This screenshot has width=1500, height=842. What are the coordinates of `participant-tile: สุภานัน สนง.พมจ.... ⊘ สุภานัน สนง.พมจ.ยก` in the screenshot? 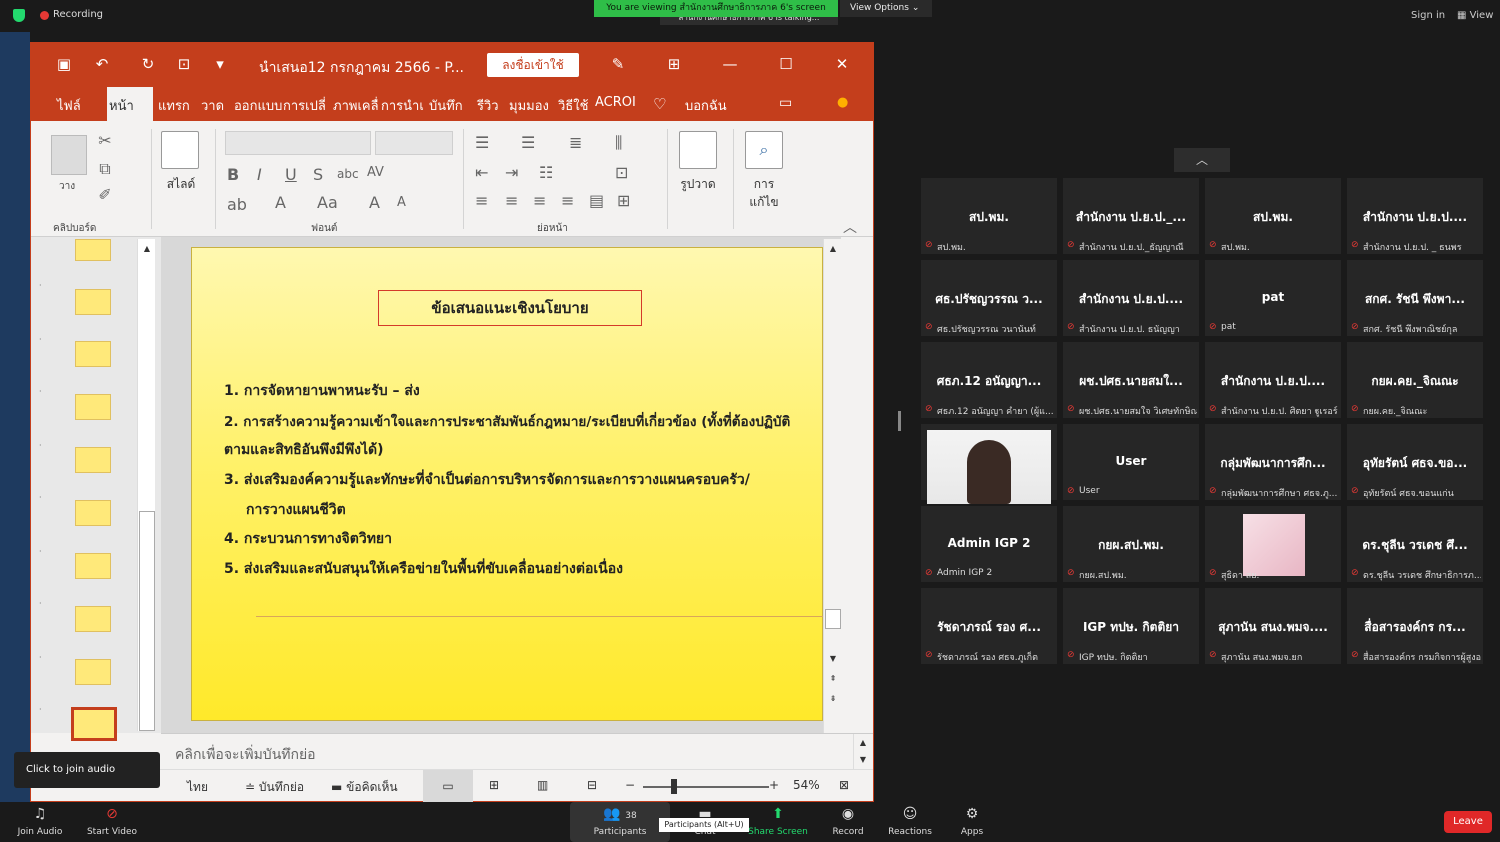 It's located at (1273, 626).